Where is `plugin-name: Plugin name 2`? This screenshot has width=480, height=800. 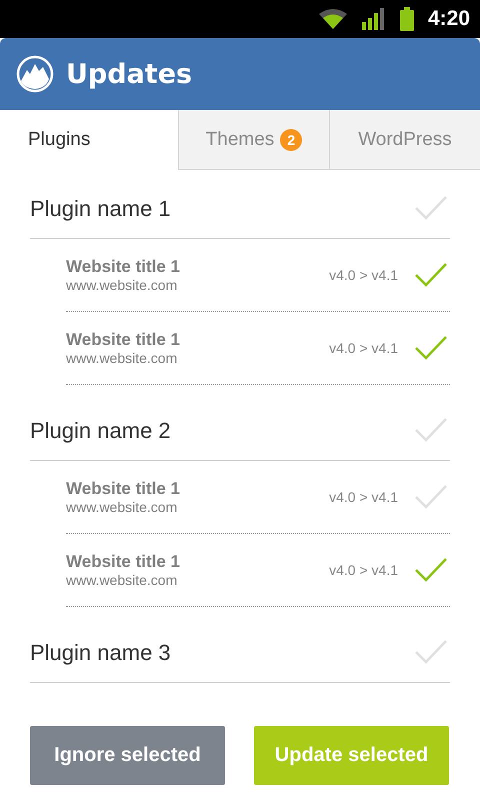 plugin-name: Plugin name 2 is located at coordinates (100, 430).